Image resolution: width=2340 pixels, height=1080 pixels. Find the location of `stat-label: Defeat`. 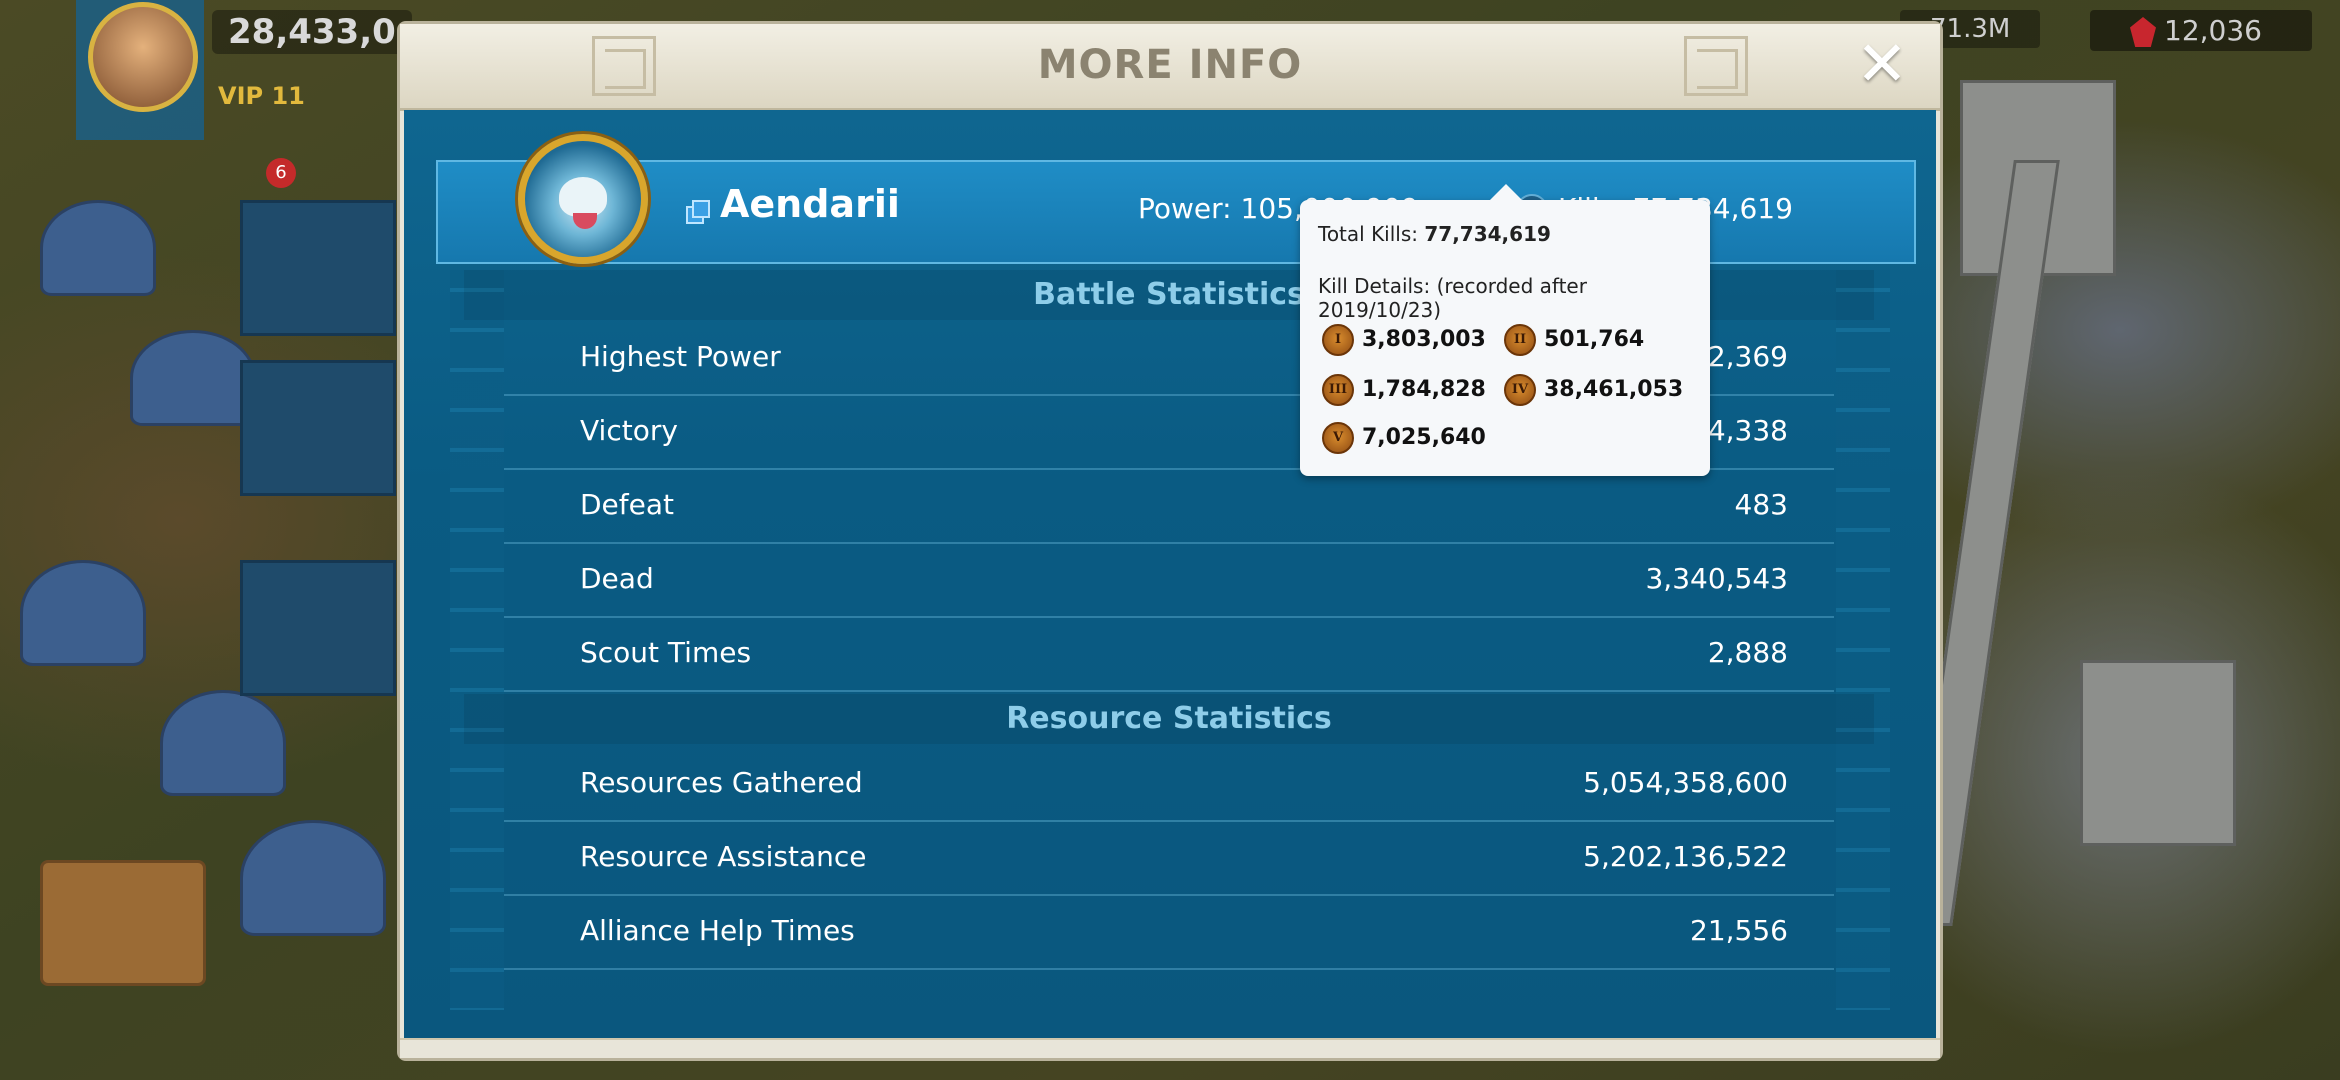

stat-label: Defeat is located at coordinates (627, 504).